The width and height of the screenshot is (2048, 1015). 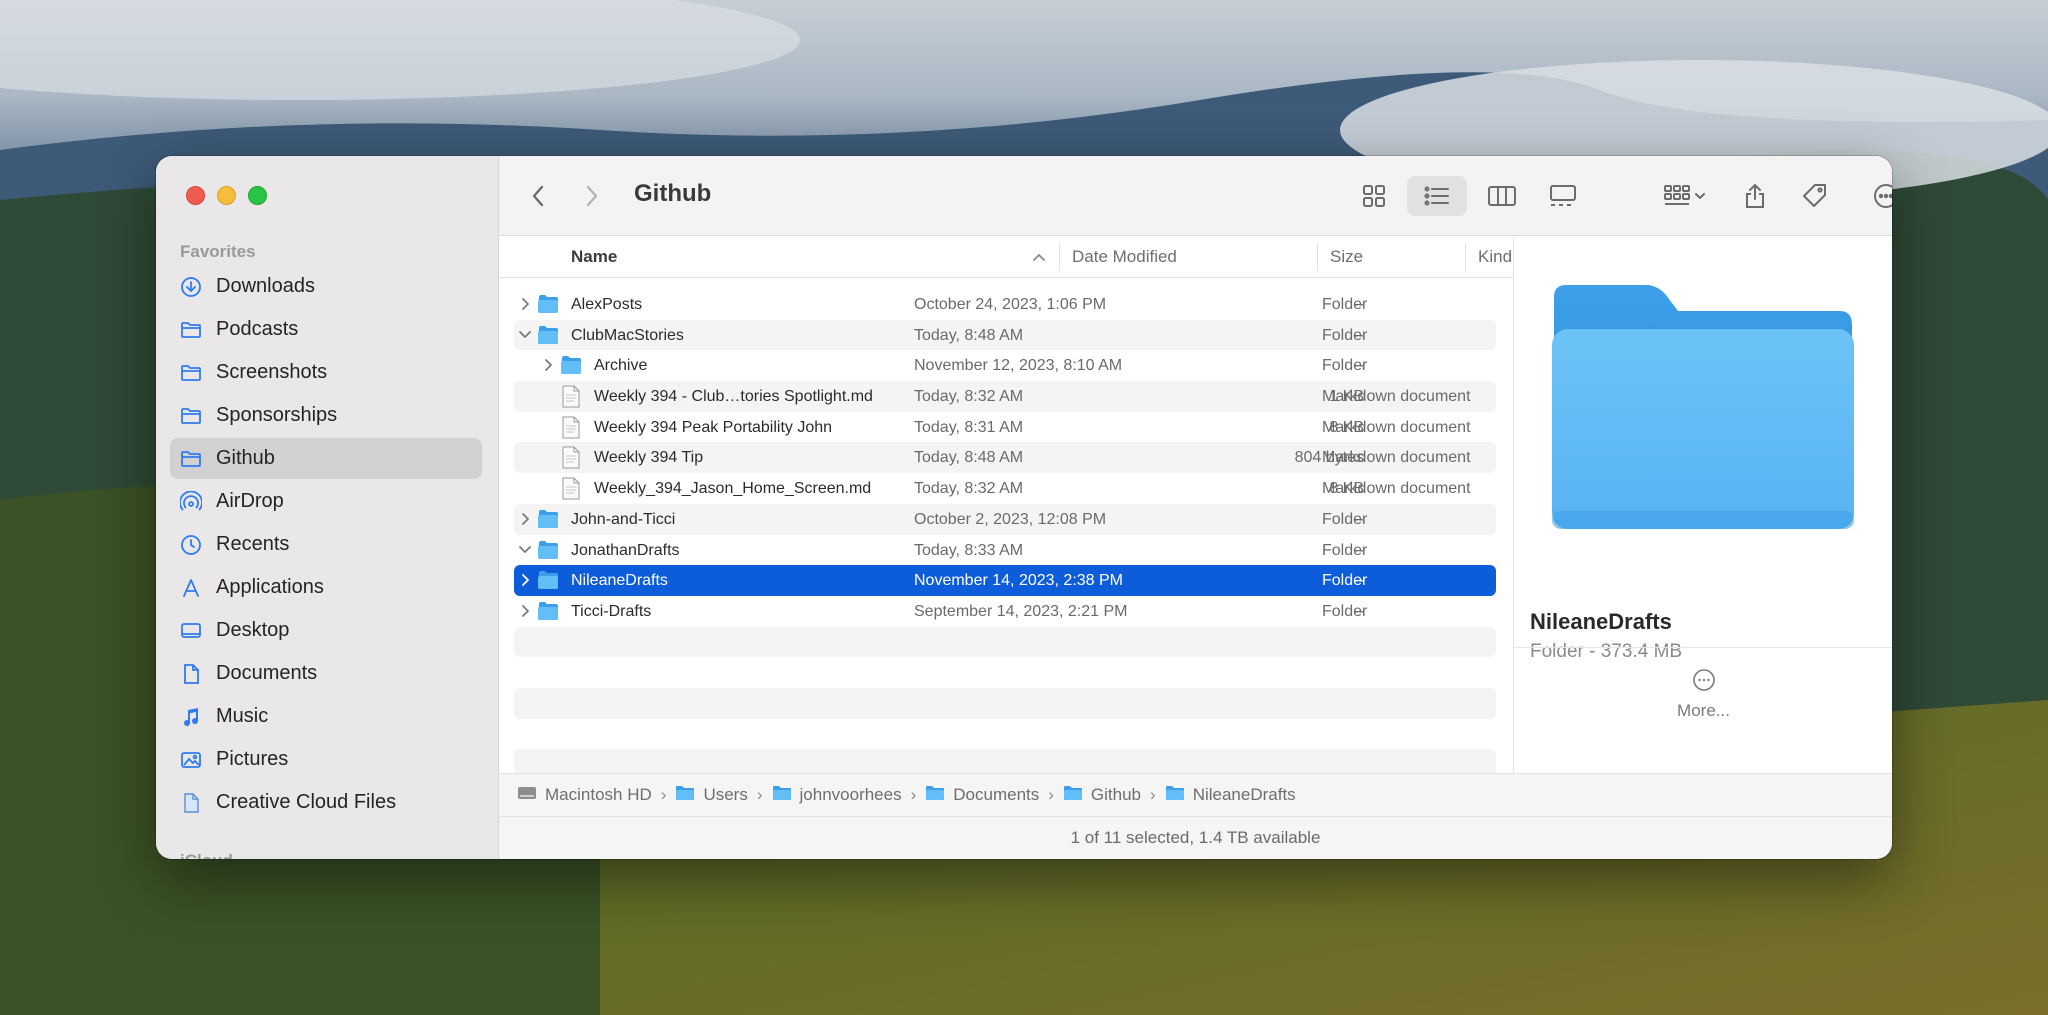 What do you see at coordinates (1195, 838) in the screenshot?
I see `status-bar: 1 of 11 selected, 1.4 TB available` at bounding box center [1195, 838].